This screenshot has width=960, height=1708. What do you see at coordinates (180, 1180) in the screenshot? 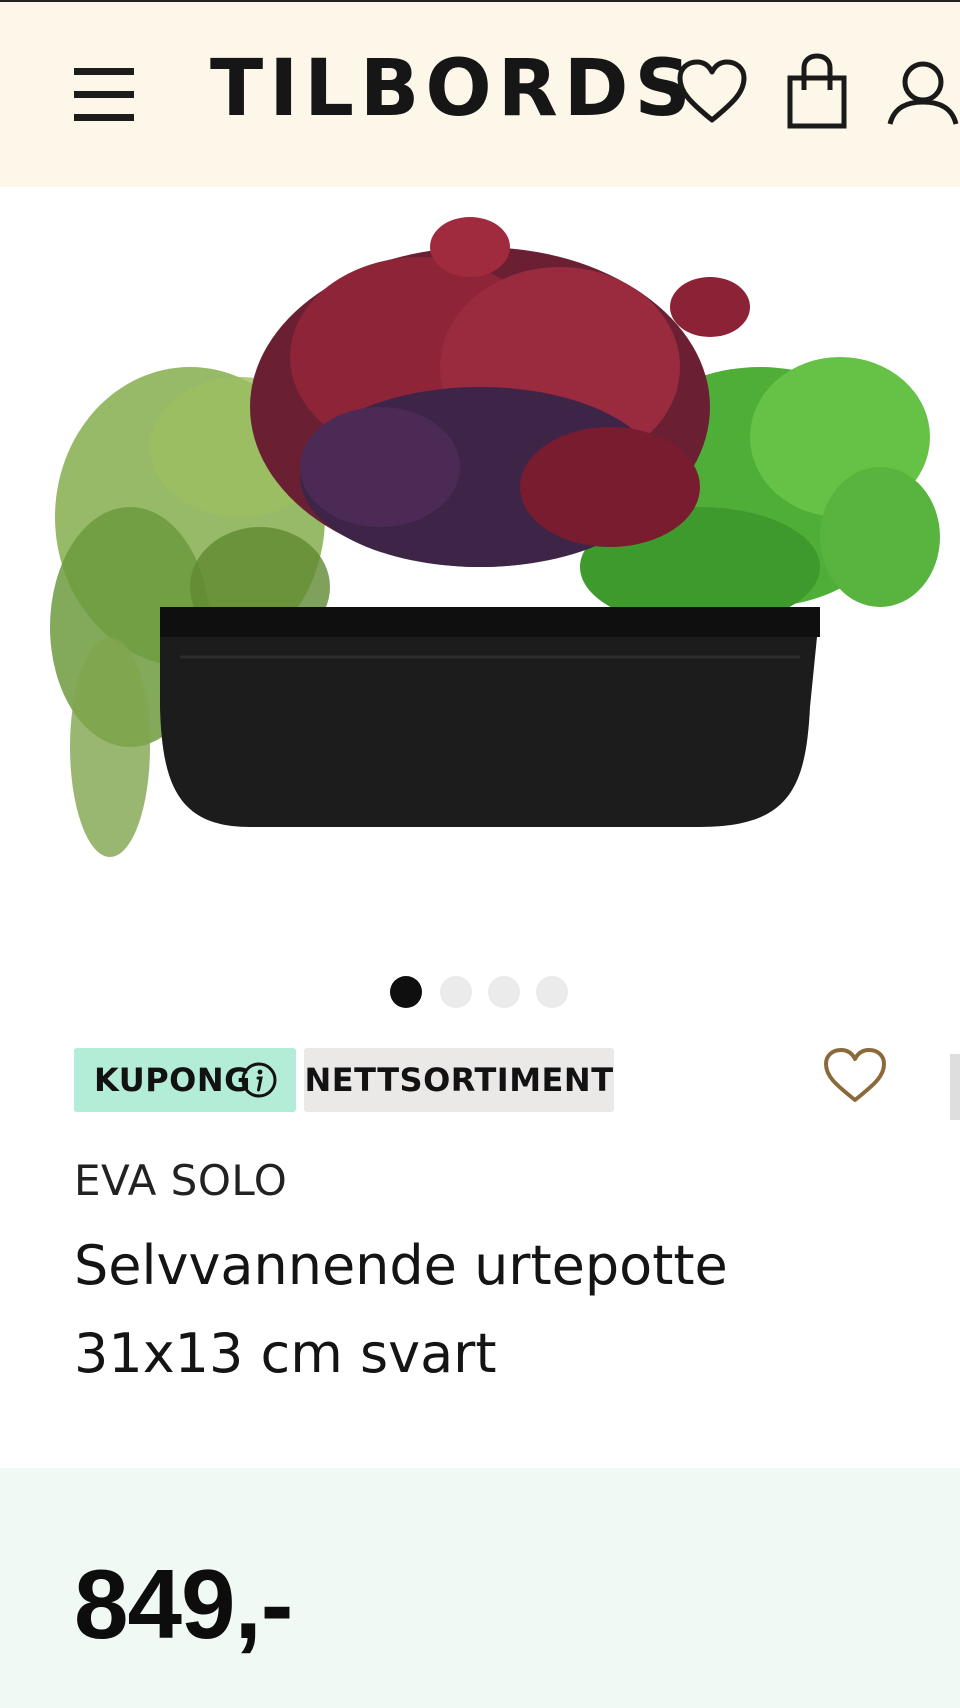
I see `product-brand: EVA SOLO` at bounding box center [180, 1180].